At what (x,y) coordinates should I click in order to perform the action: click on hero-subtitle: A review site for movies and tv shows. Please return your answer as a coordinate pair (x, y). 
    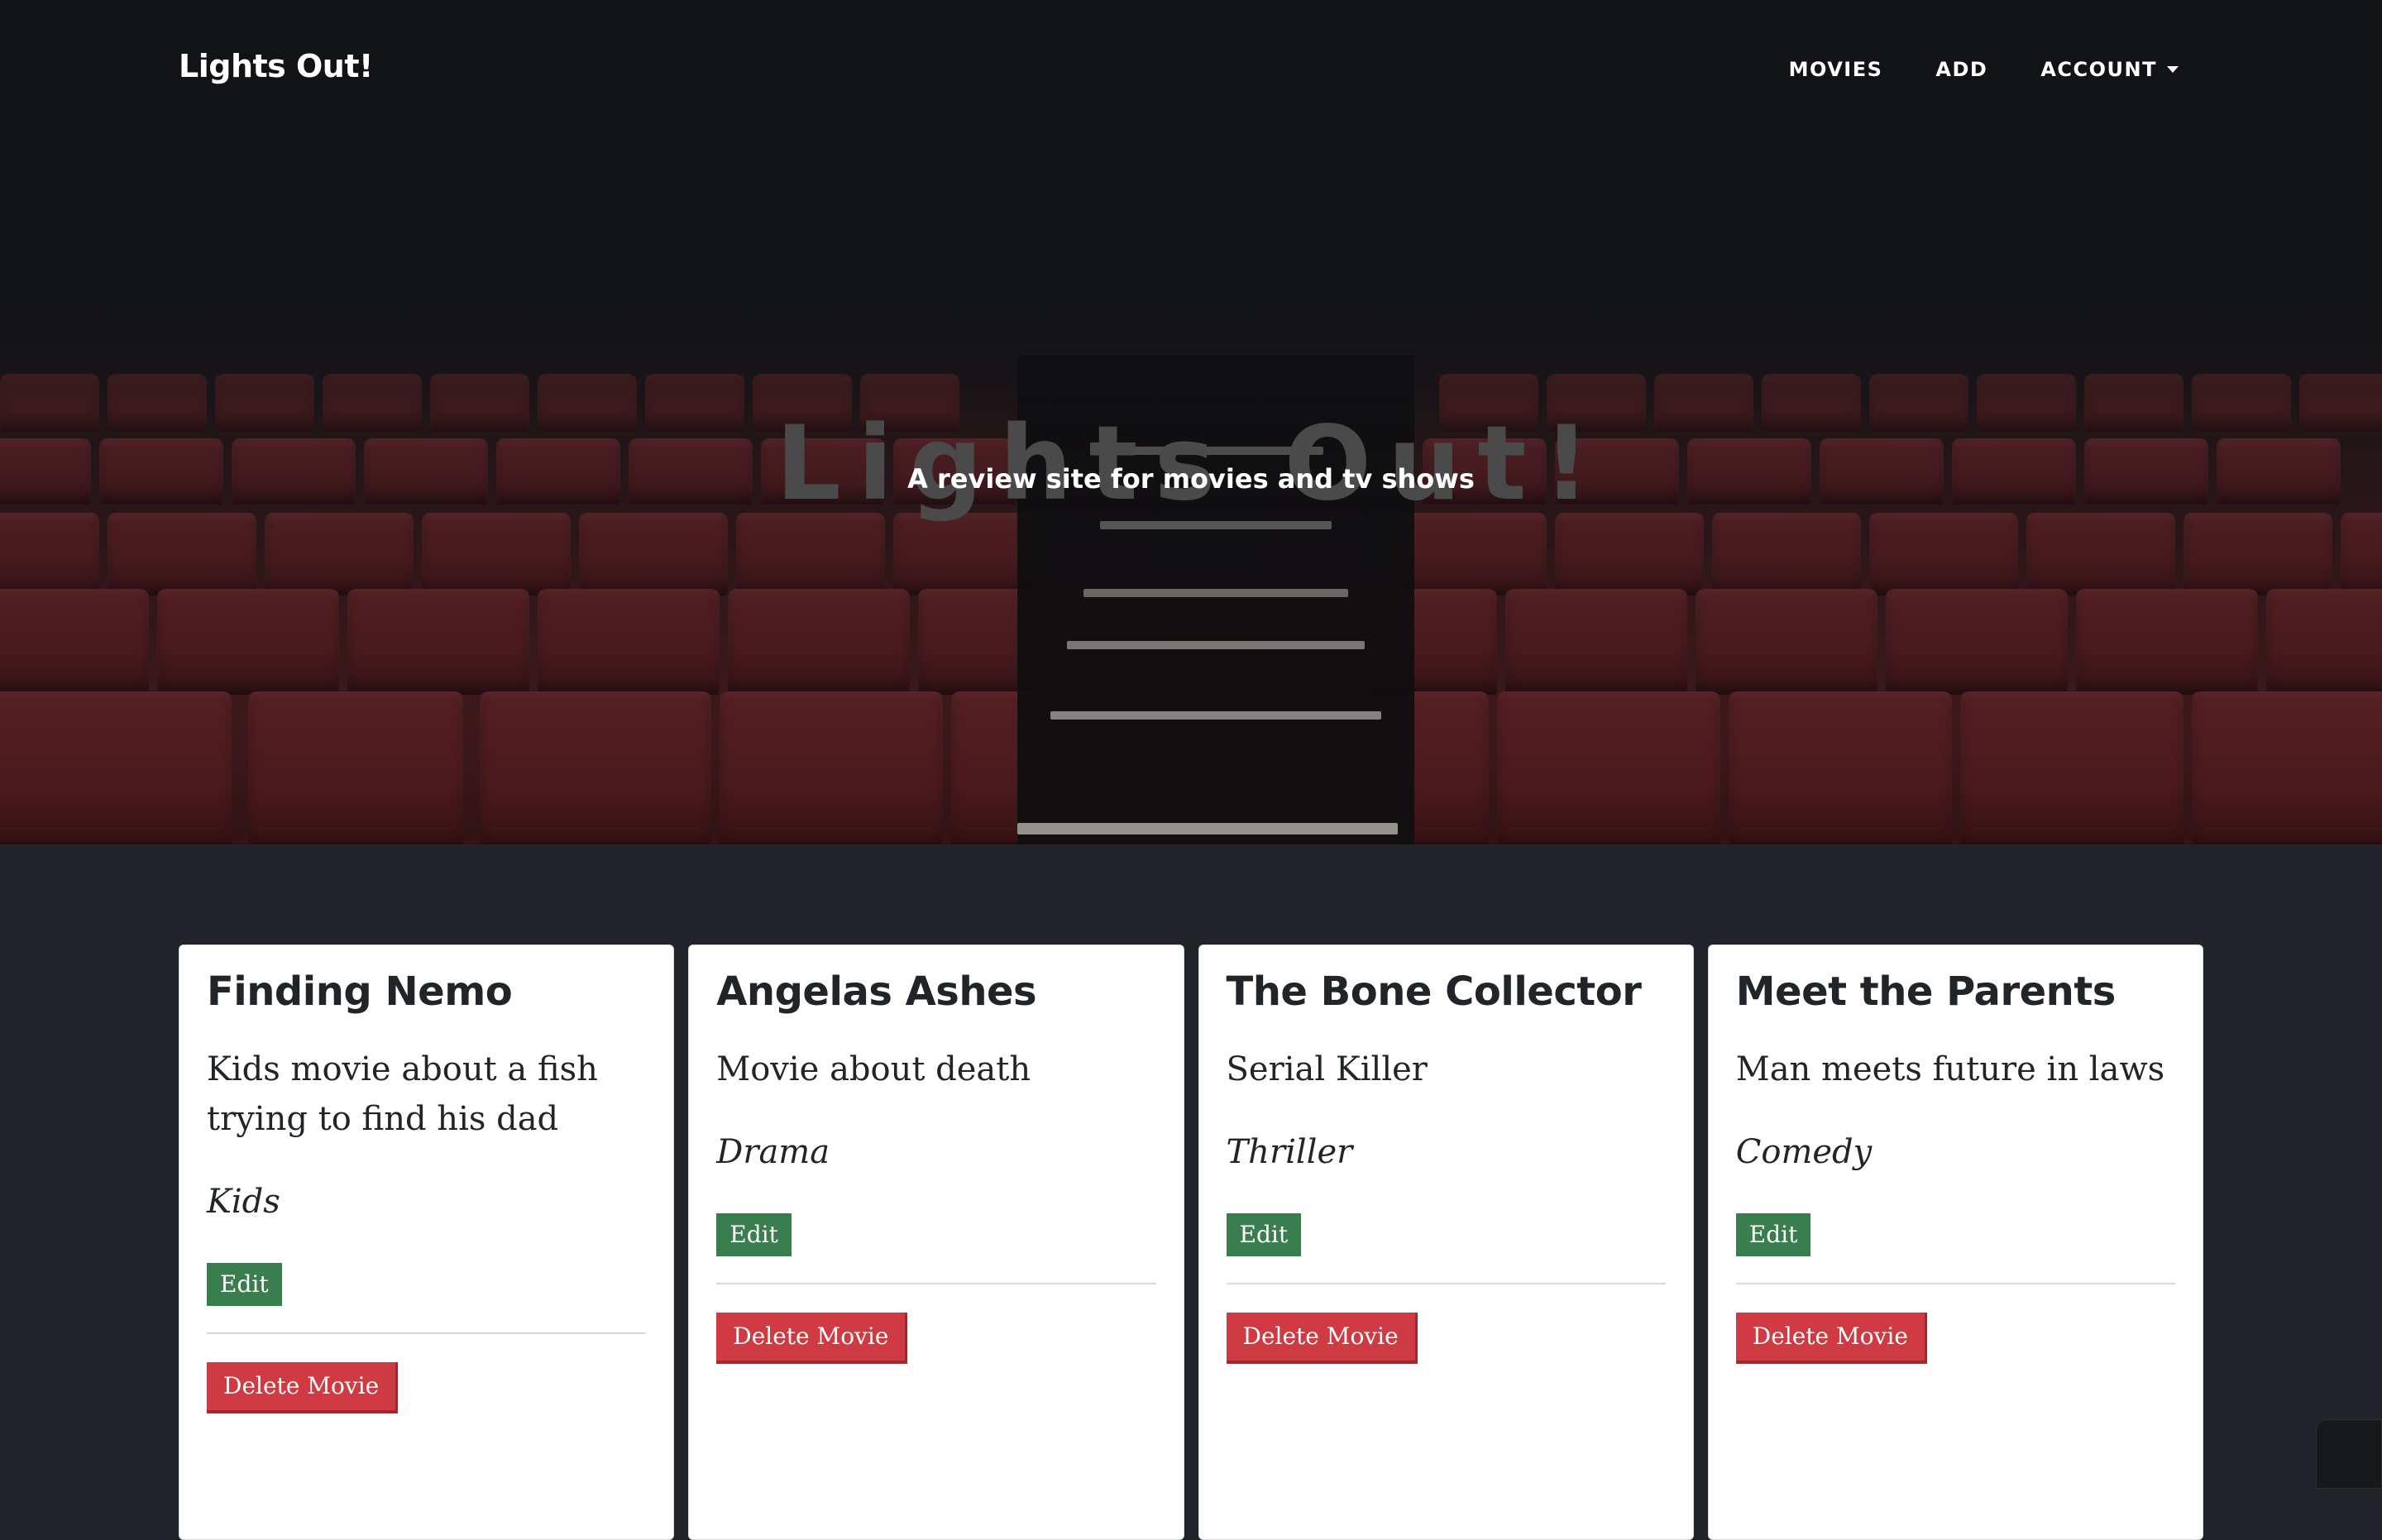
    Looking at the image, I should click on (1191, 479).